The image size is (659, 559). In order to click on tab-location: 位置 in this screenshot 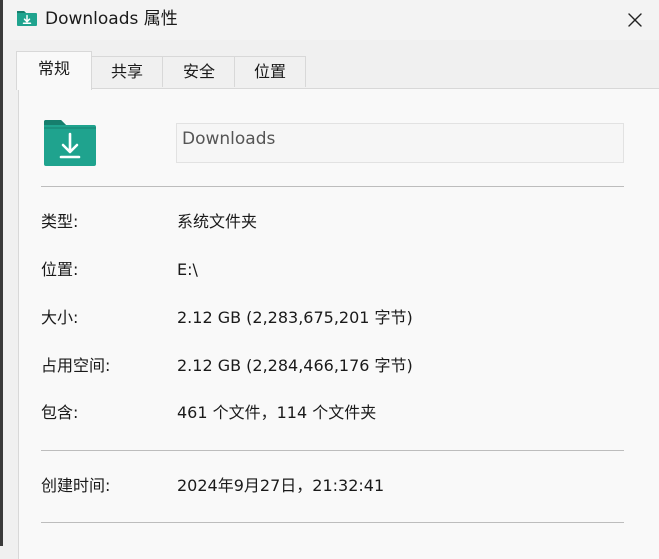, I will do `click(270, 71)`.